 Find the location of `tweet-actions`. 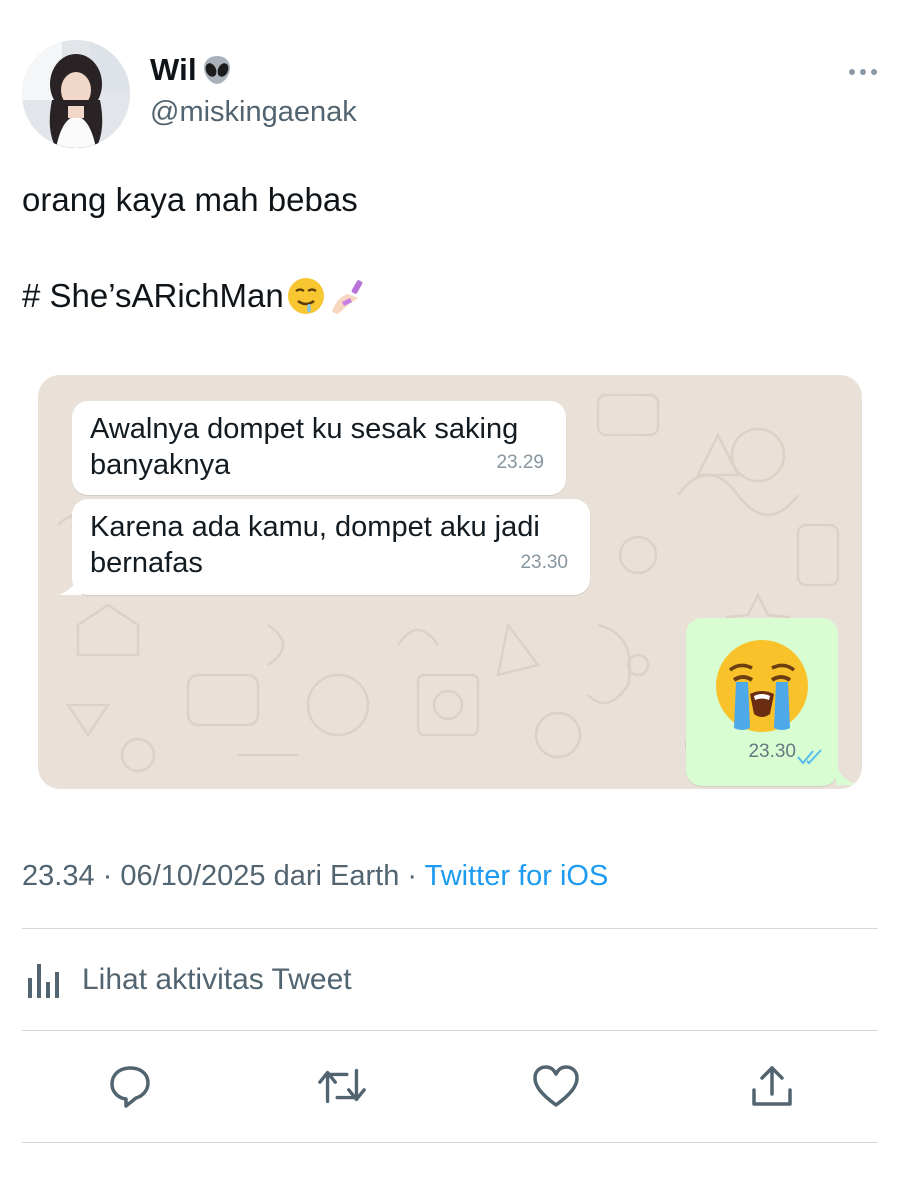

tweet-actions is located at coordinates (450, 1088).